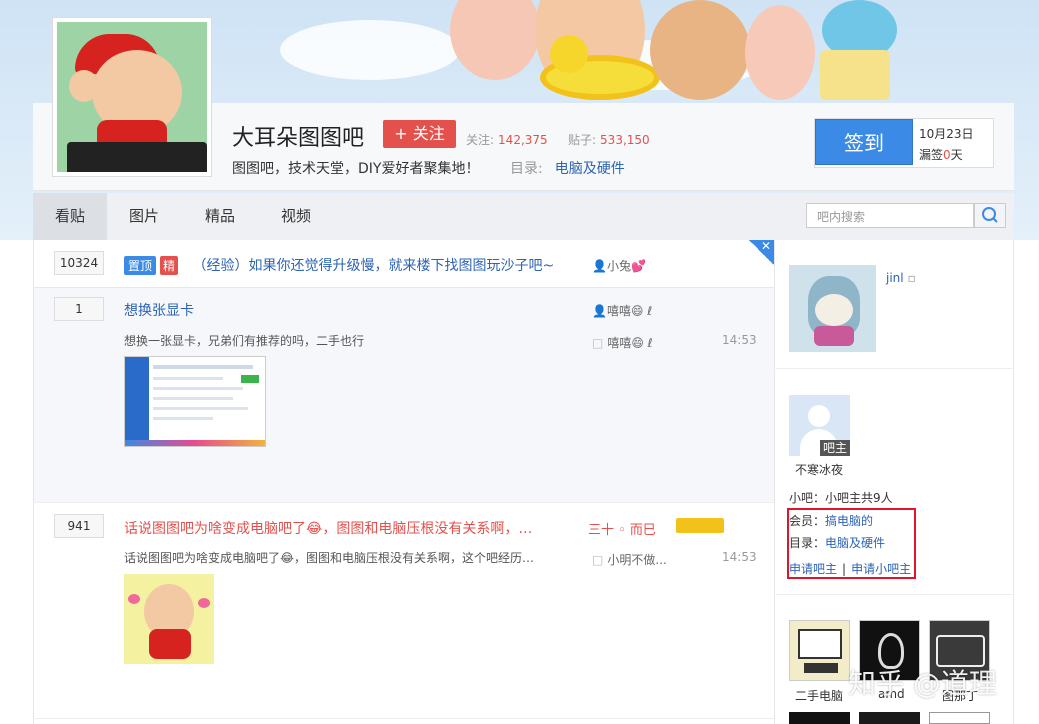 The height and width of the screenshot is (724, 1039). What do you see at coordinates (700, 525) in the screenshot?
I see `user-level-badges` at bounding box center [700, 525].